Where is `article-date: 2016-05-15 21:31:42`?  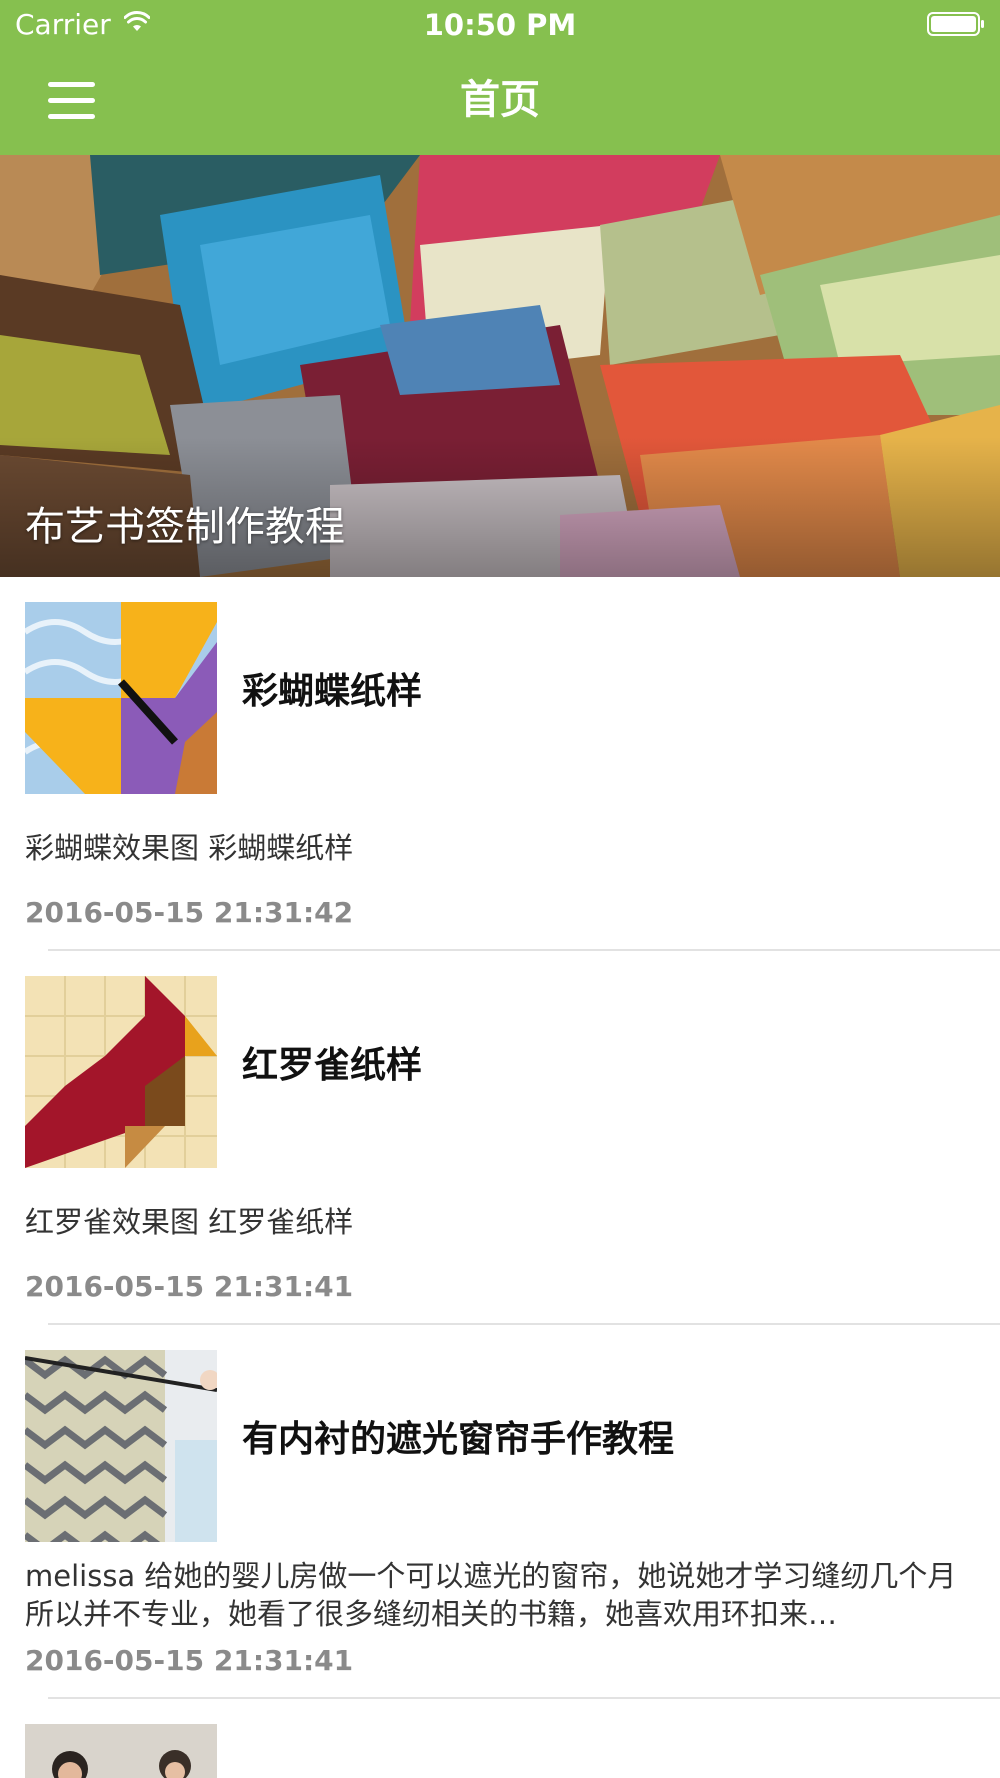
article-date: 2016-05-15 21:31:42 is located at coordinates (189, 912).